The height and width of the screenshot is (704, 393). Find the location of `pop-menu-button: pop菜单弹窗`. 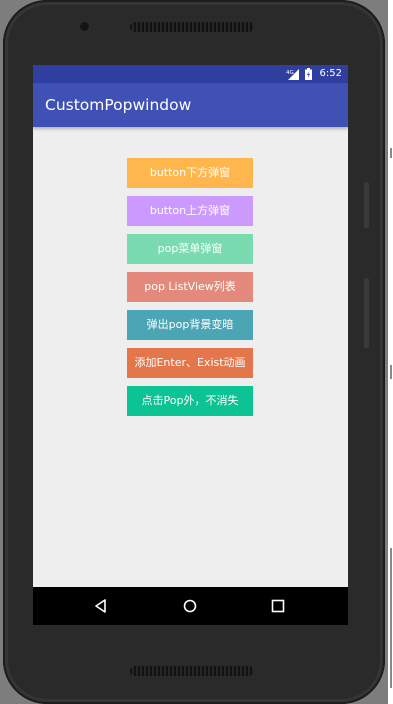

pop-menu-button: pop菜单弹窗 is located at coordinates (190, 249).